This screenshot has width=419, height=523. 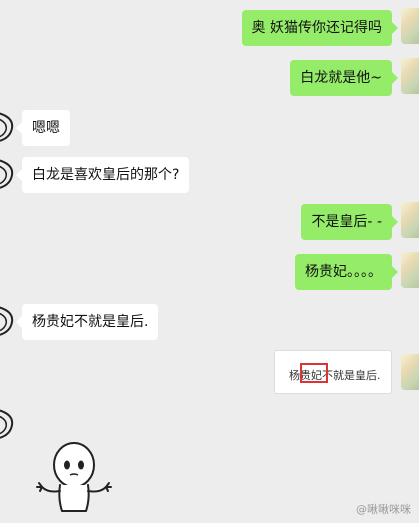 What do you see at coordinates (102, 175) in the screenshot?
I see `received-bubble: 白龙是喜欢皇后的那个?` at bounding box center [102, 175].